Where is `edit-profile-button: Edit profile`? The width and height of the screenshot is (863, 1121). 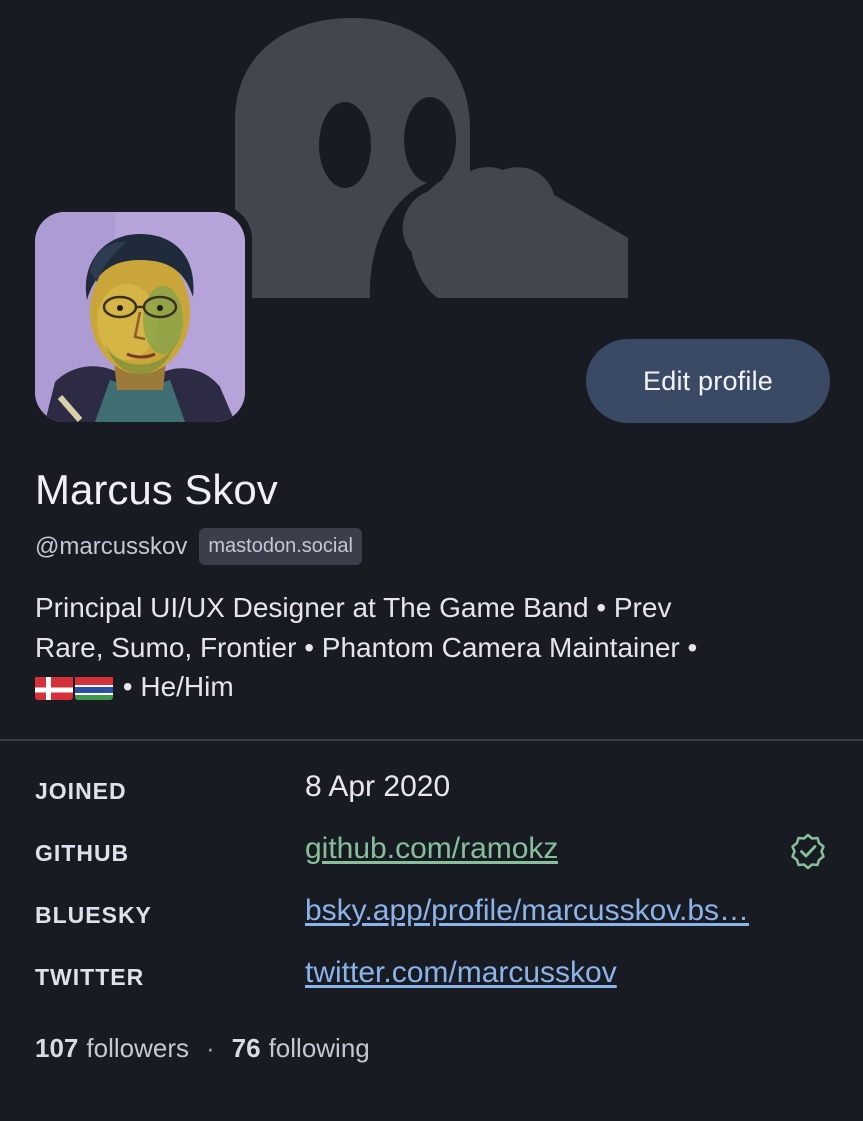
edit-profile-button: Edit profile is located at coordinates (708, 381).